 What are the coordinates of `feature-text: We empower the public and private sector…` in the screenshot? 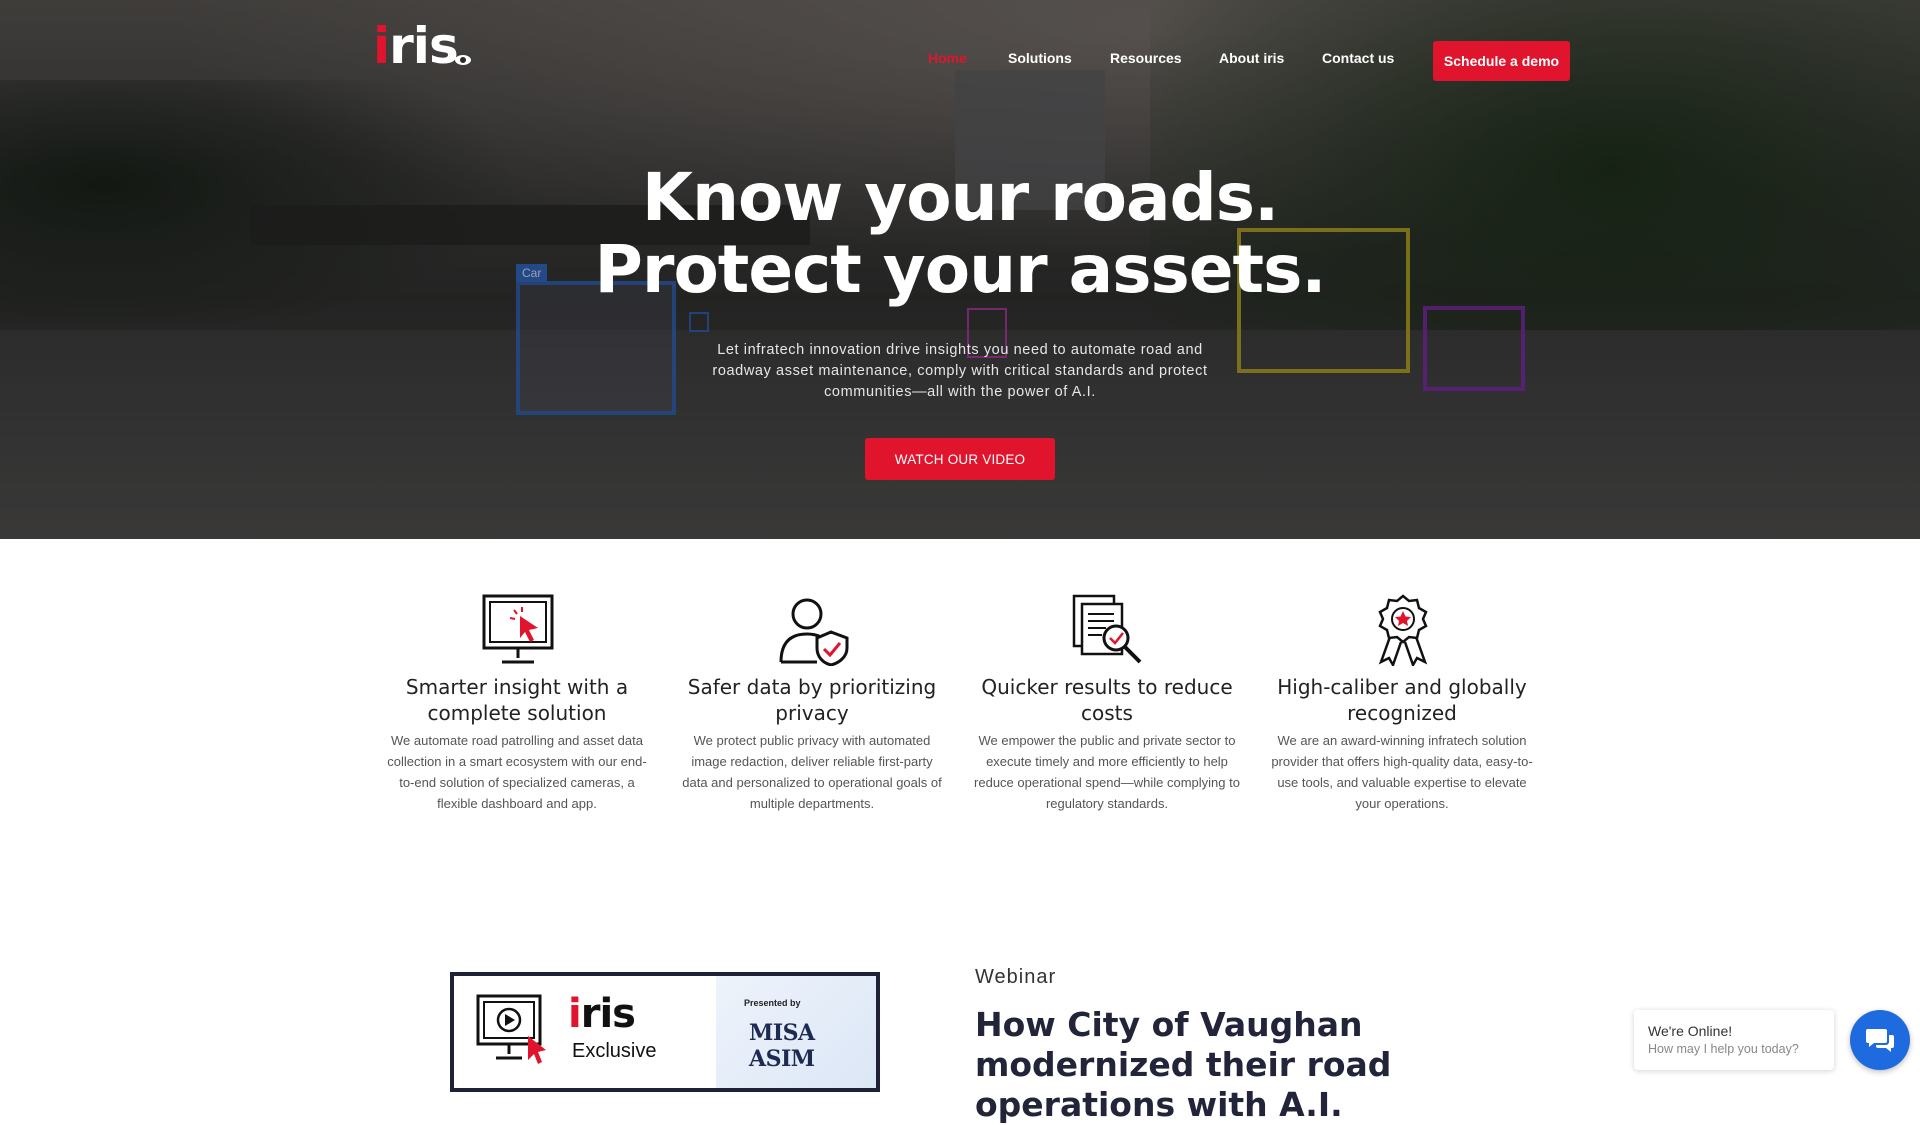 It's located at (1107, 772).